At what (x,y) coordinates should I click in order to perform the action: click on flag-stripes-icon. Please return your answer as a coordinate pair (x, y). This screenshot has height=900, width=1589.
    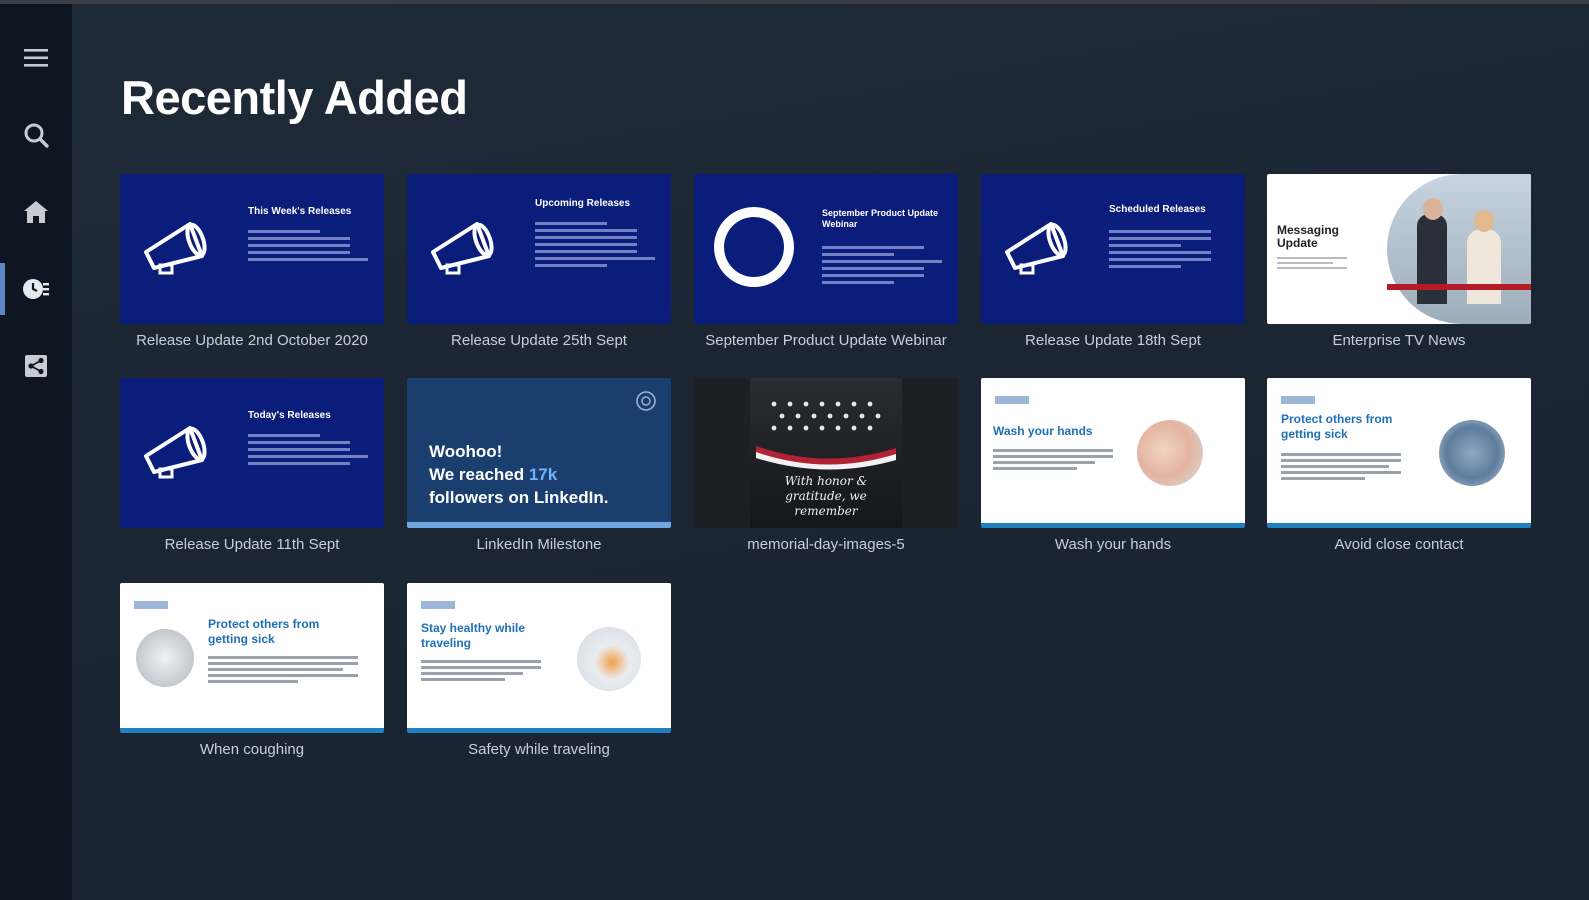
    Looking at the image, I should click on (826, 458).